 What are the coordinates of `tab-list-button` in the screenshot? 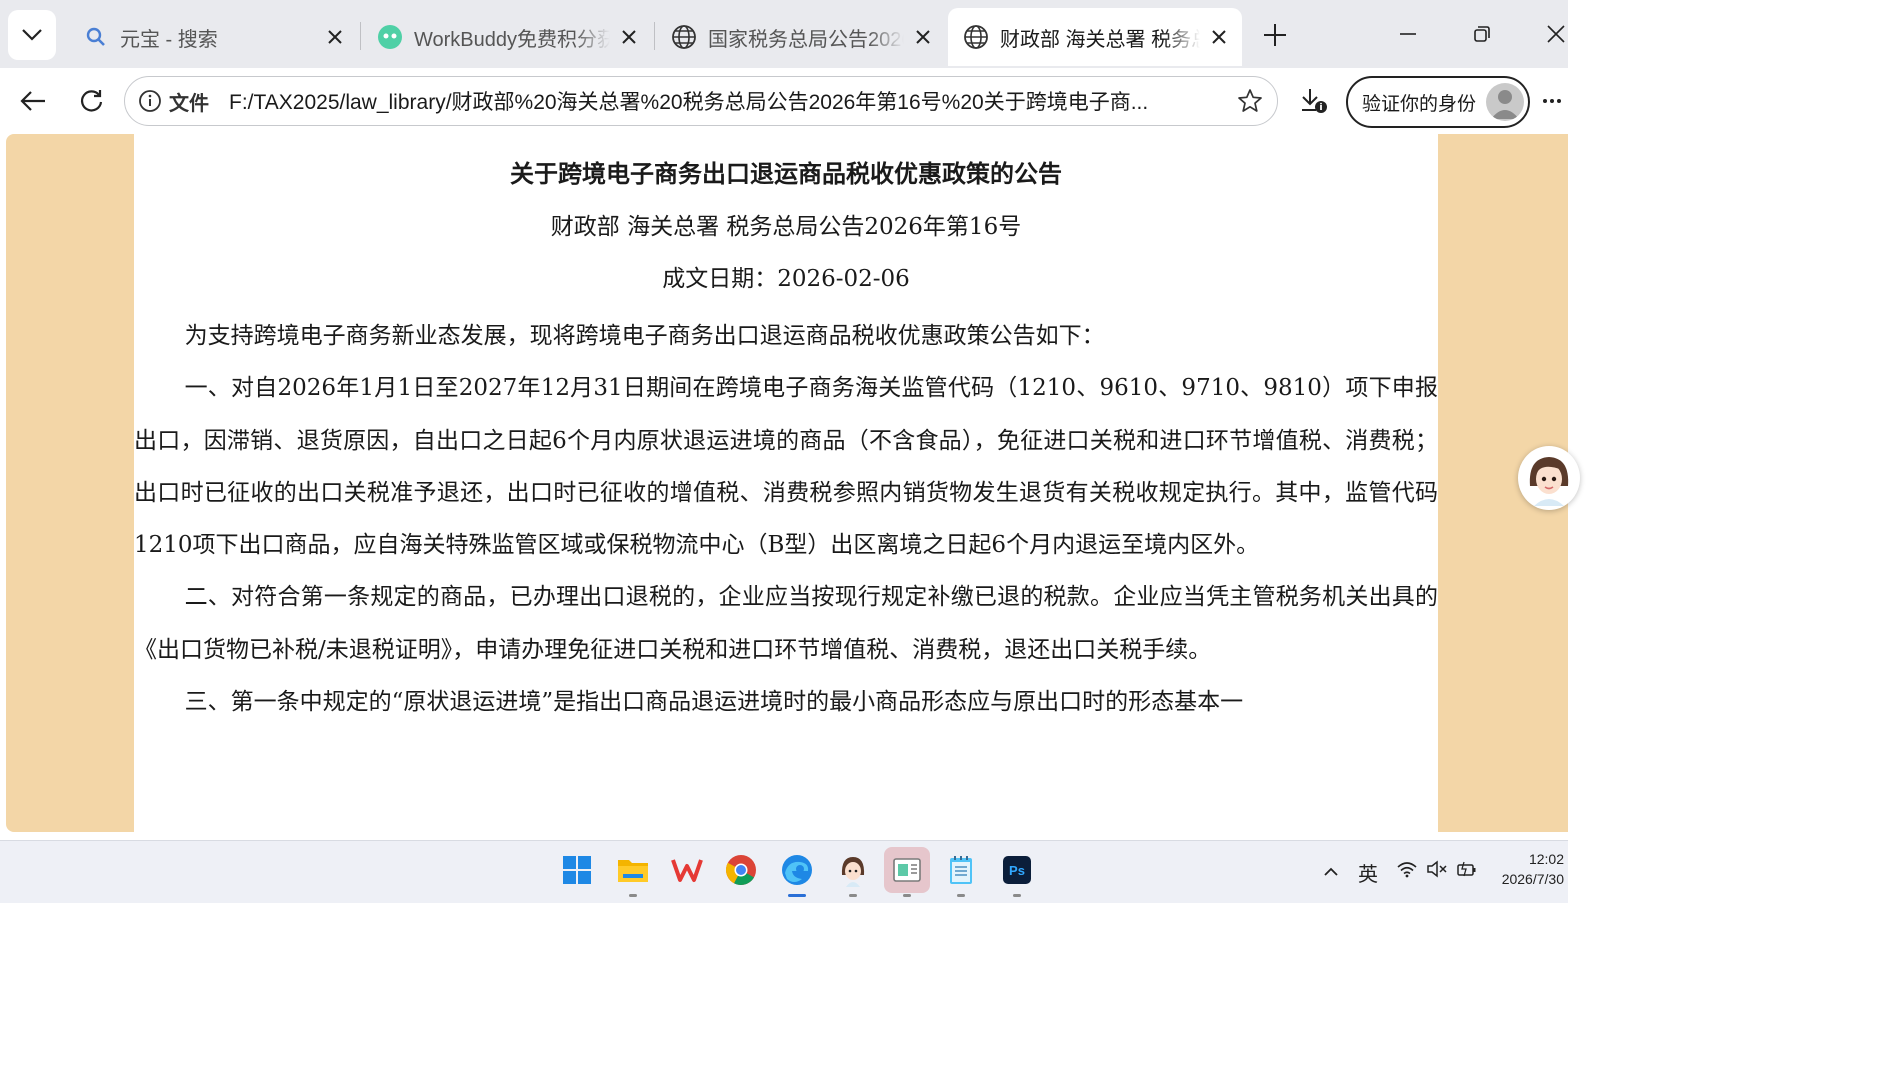 It's located at (32, 35).